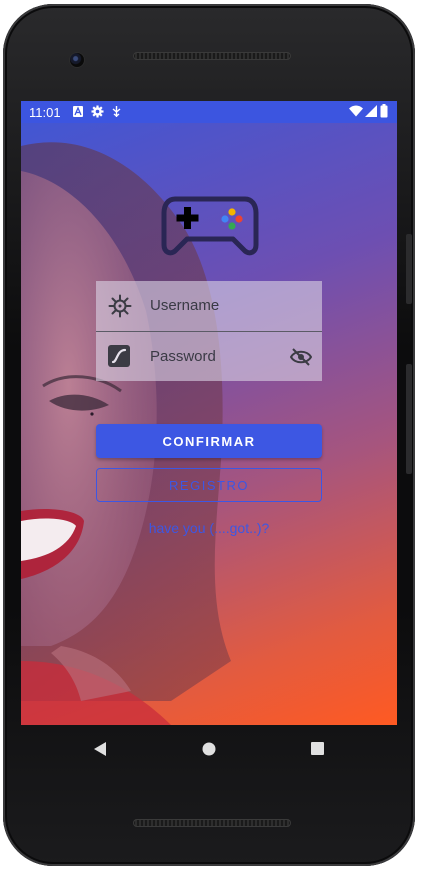 Image resolution: width=424 pixels, height=869 pixels. What do you see at coordinates (97, 111) in the screenshot?
I see `gear-icon` at bounding box center [97, 111].